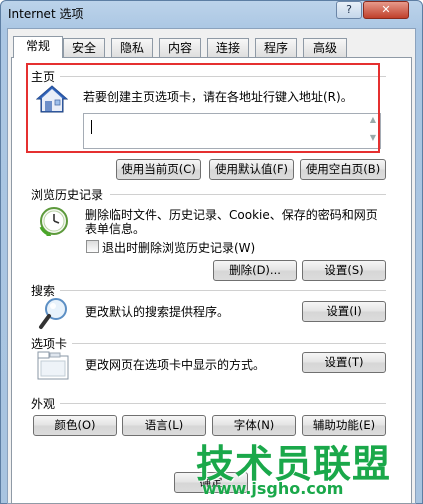 Image resolution: width=423 pixels, height=504 pixels. What do you see at coordinates (273, 488) in the screenshot?
I see `watermark-url: www.jsgho.com` at bounding box center [273, 488].